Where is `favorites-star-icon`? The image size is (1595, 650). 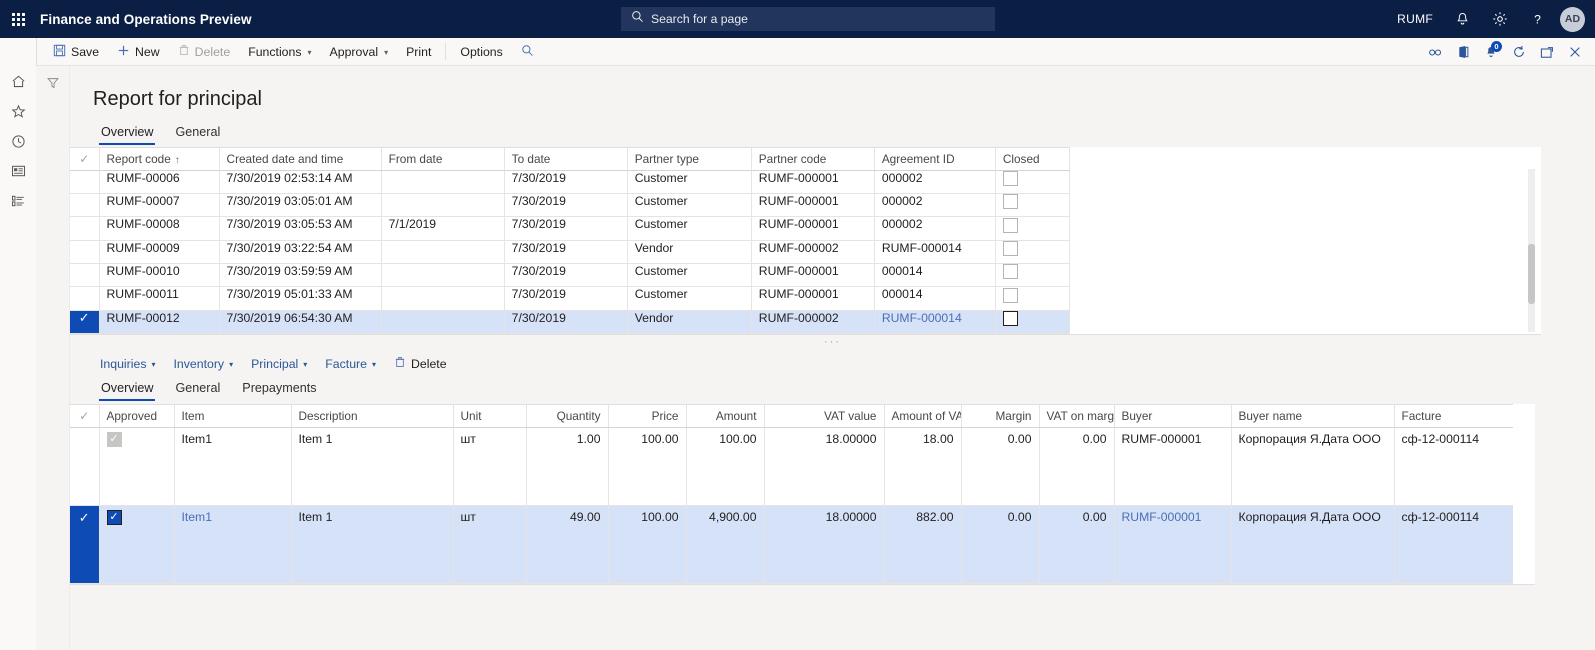 favorites-star-icon is located at coordinates (18, 111).